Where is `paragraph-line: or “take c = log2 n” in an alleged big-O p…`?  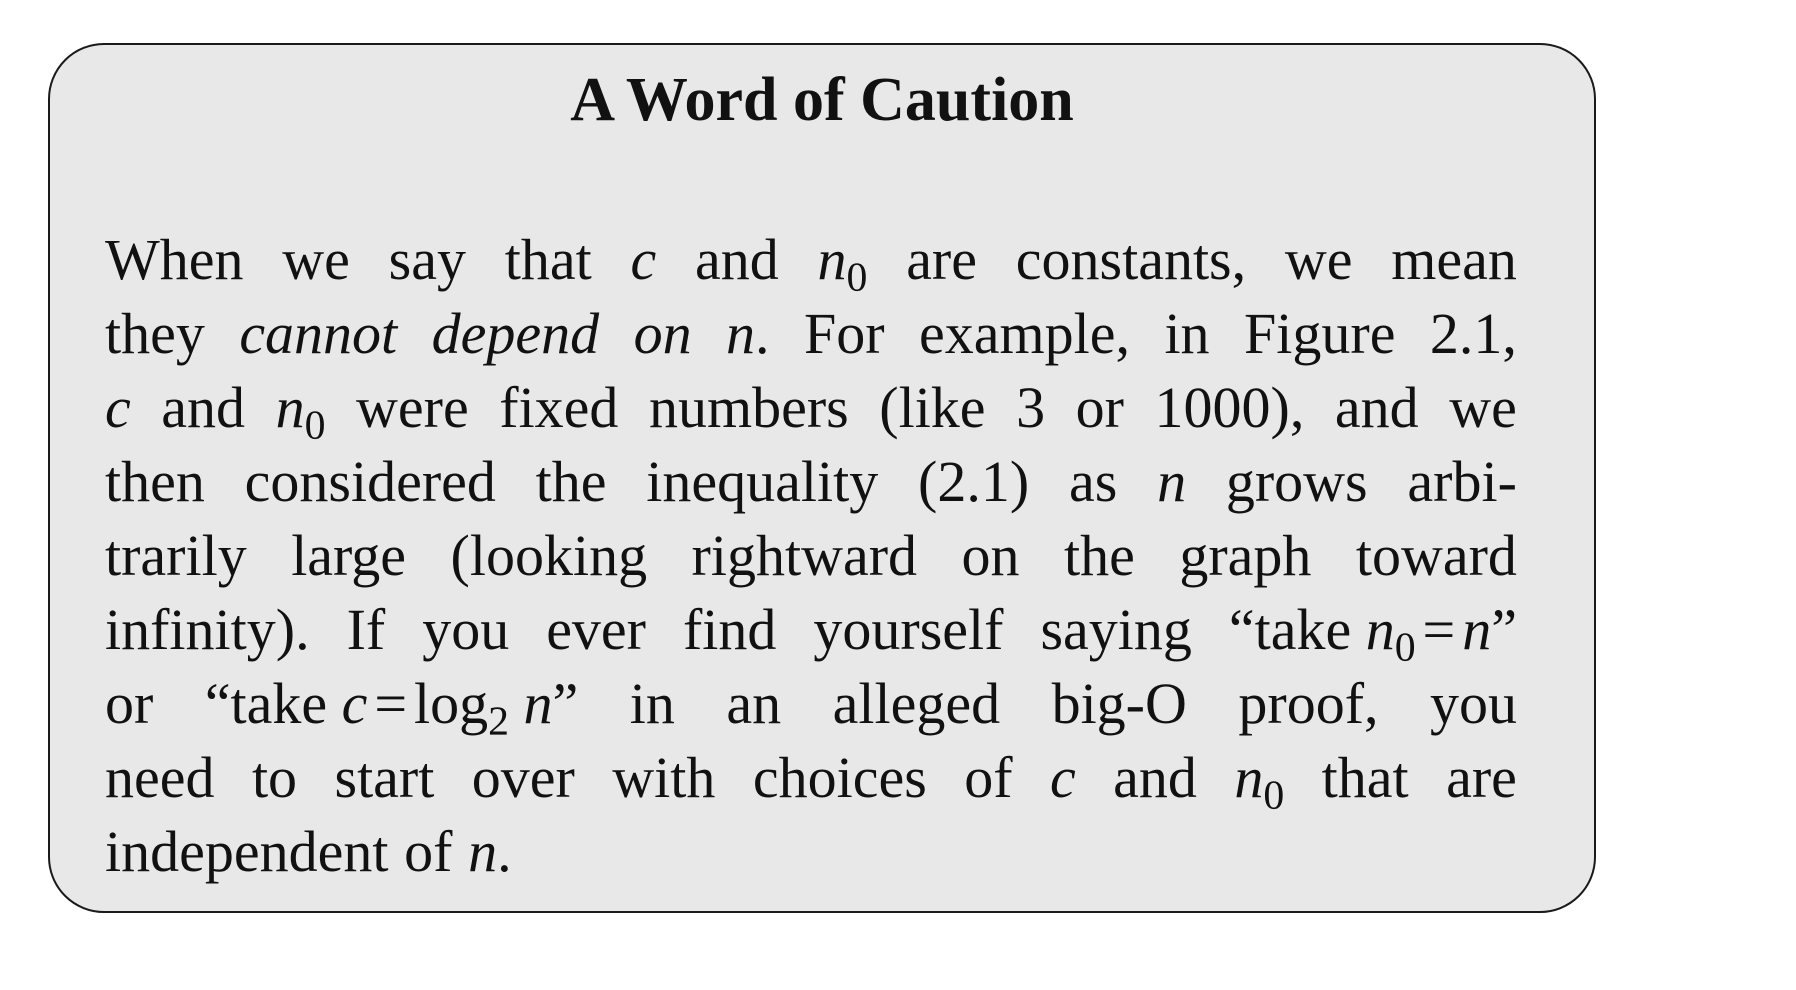
paragraph-line: or “take c = log2 n” in an alleged big-O p… is located at coordinates (811, 708).